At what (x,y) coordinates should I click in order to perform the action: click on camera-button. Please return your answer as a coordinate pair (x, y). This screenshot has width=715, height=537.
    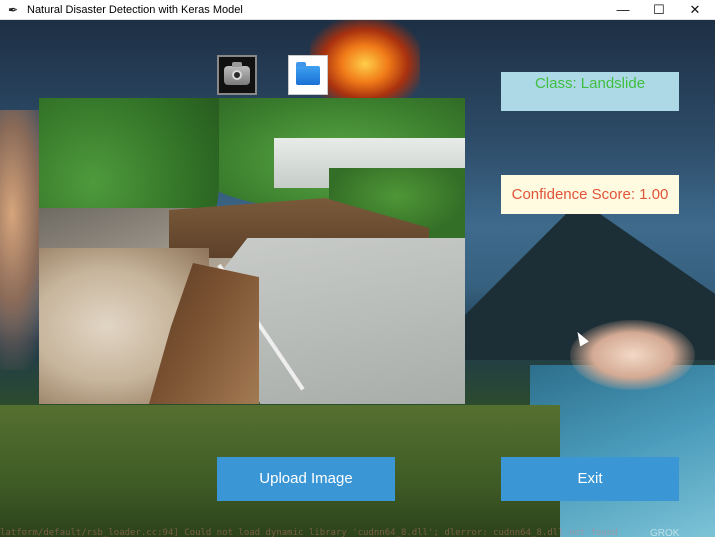
    Looking at the image, I should click on (237, 75).